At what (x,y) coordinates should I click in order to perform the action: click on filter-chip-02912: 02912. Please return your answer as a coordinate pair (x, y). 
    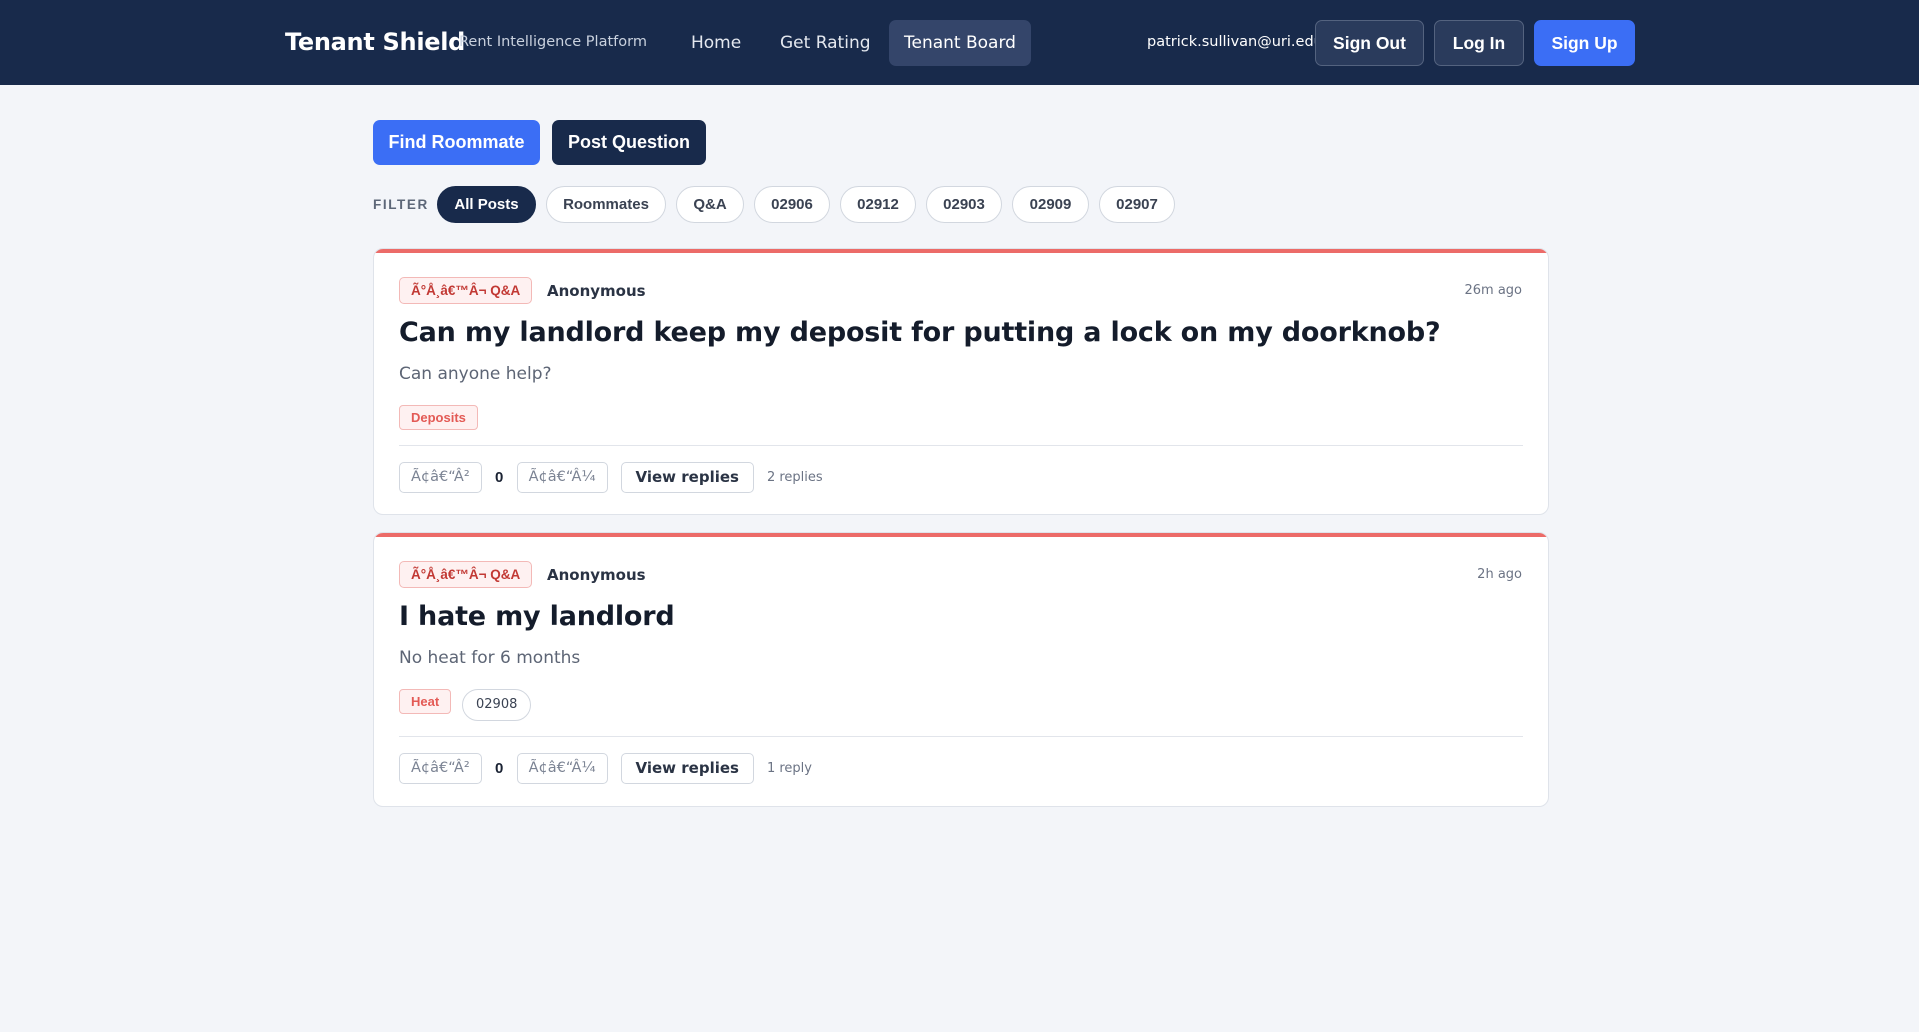
    Looking at the image, I should click on (878, 204).